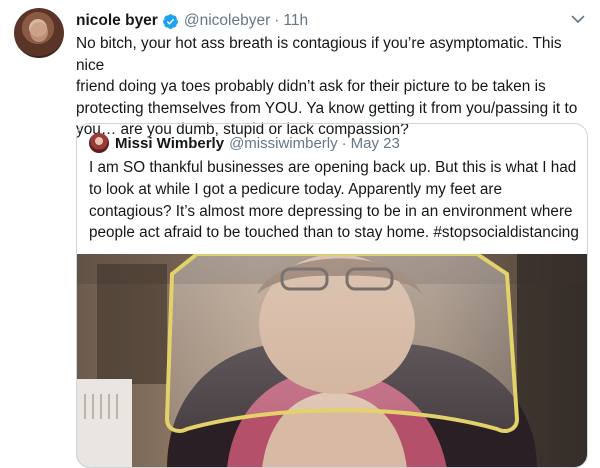  I want to click on tweet-header: nicole byer @nicolebyer · 11h, so click(192, 21).